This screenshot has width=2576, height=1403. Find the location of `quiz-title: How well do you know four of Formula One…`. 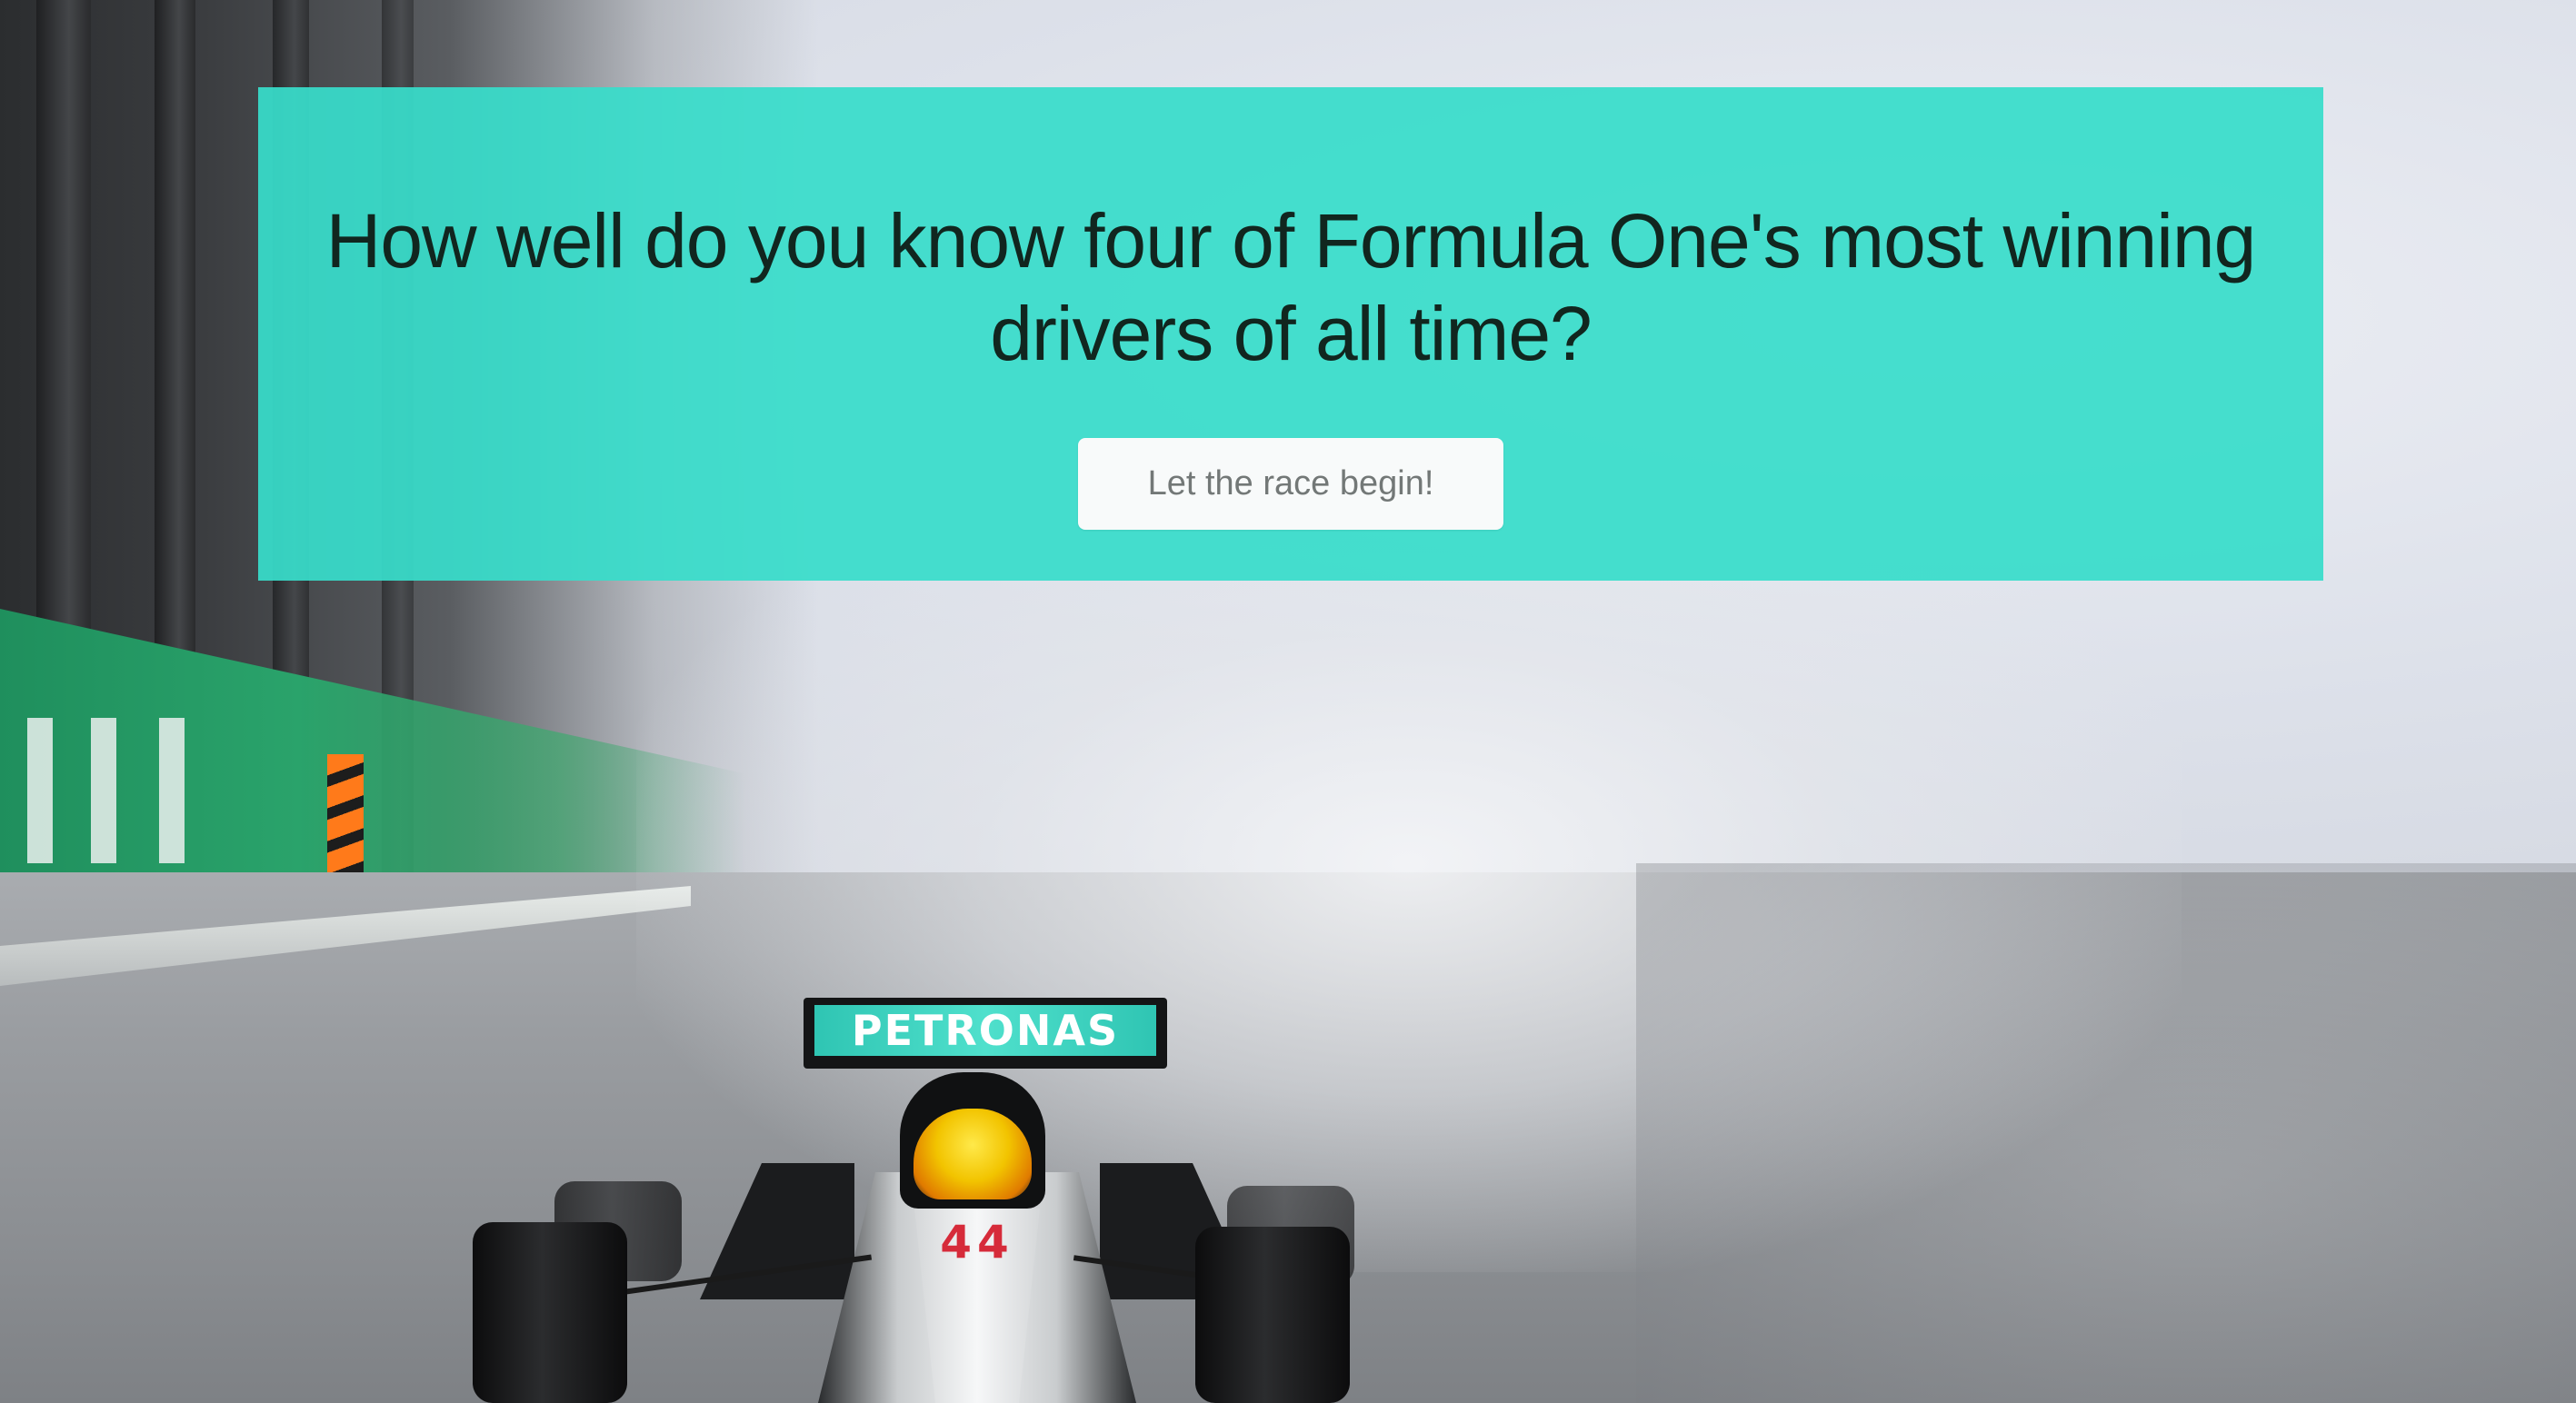

quiz-title: How well do you know four of Formula One… is located at coordinates (1291, 287).